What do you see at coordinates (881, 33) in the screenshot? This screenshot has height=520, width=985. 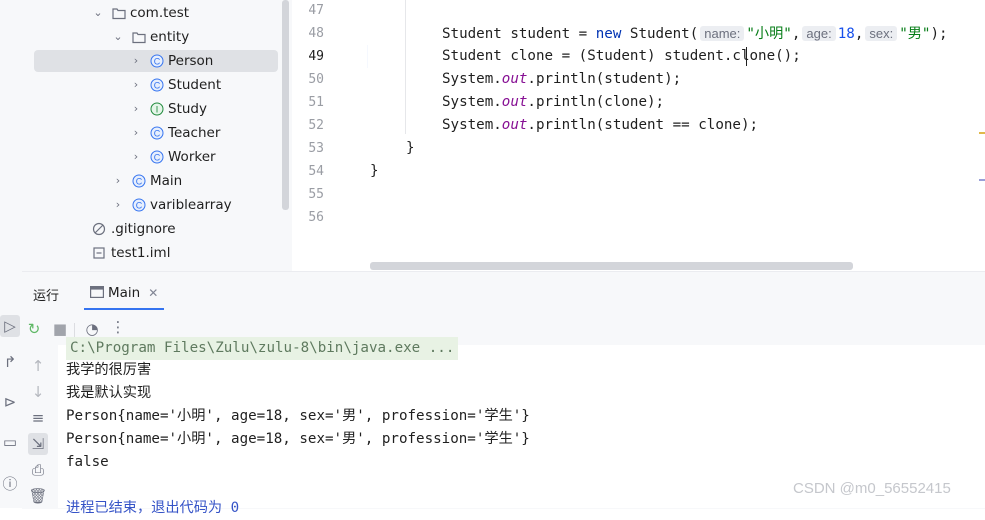 I see `param-hint-sex: sex:` at bounding box center [881, 33].